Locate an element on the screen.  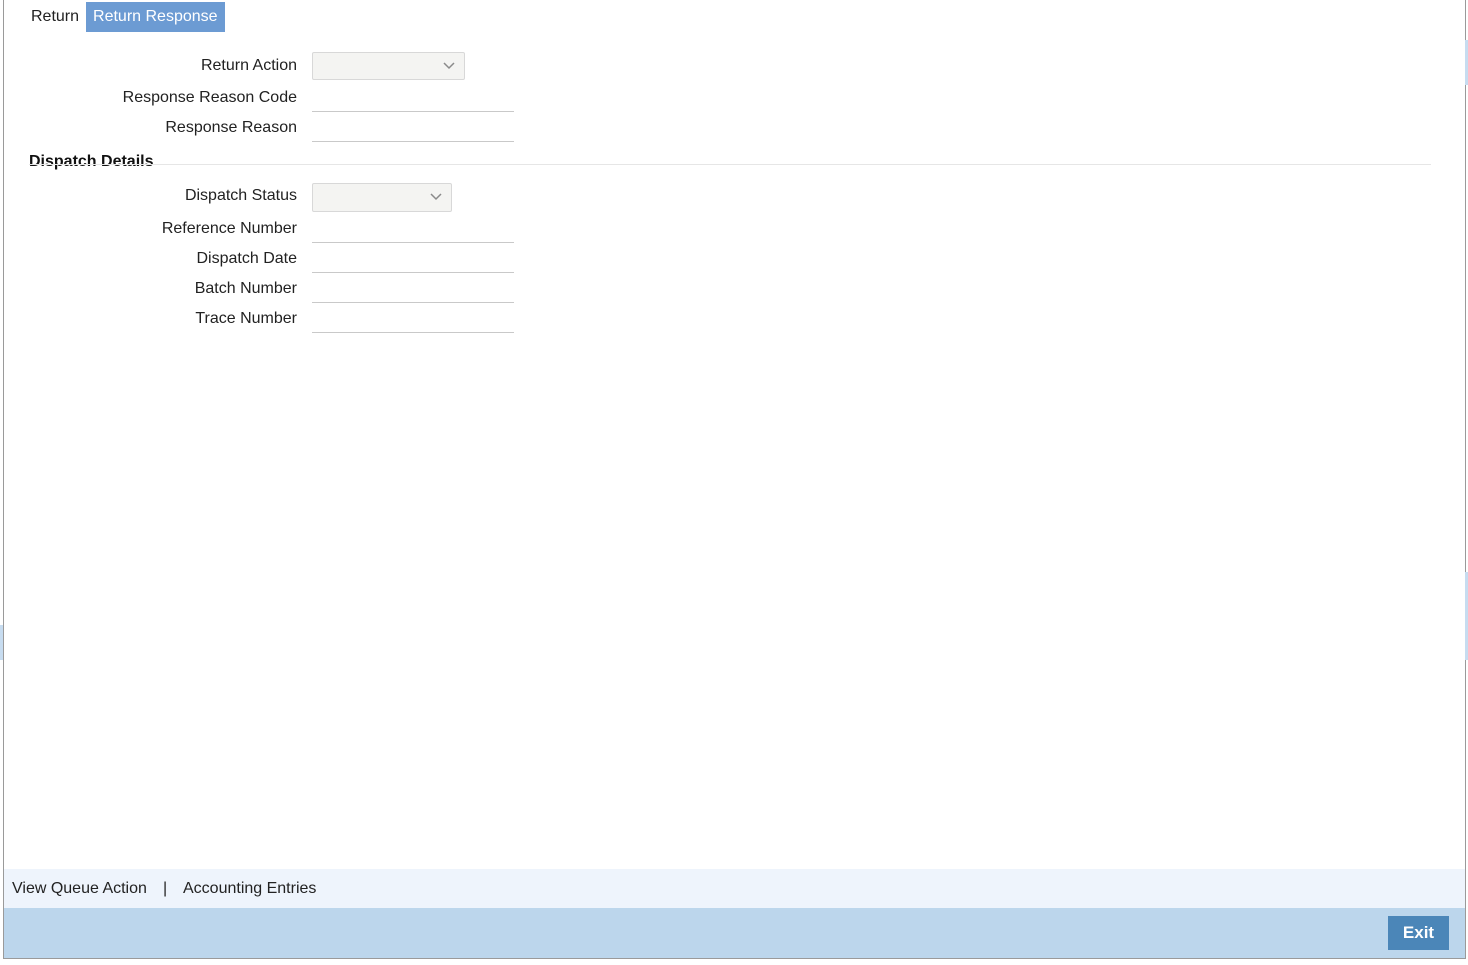
tab-return: Return is located at coordinates (55, 17).